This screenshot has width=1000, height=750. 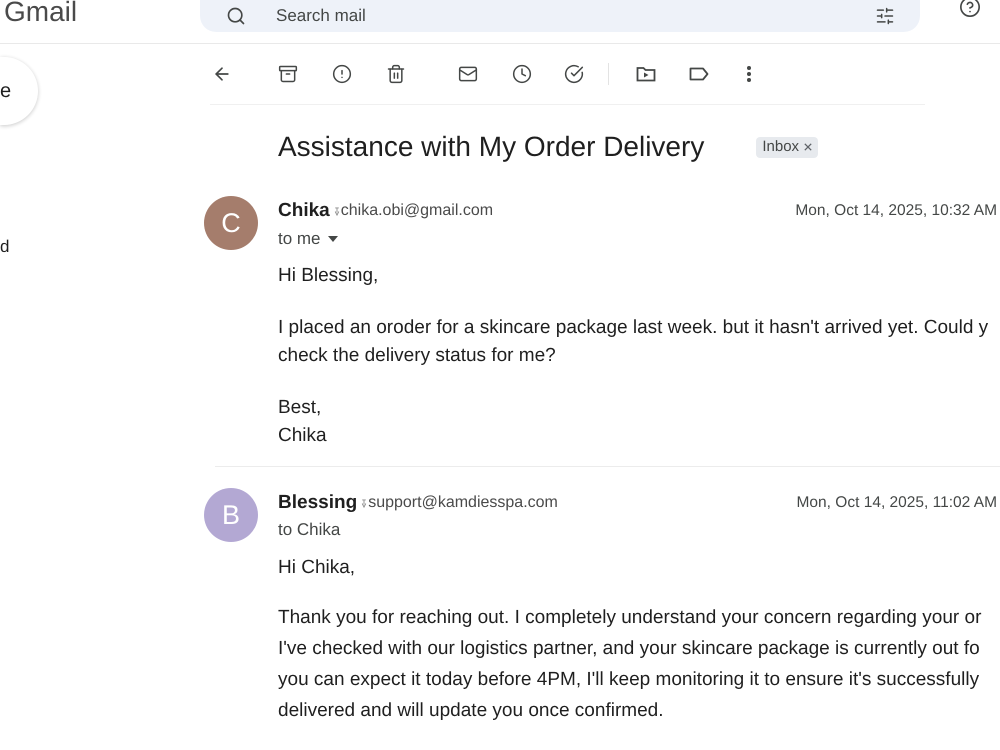 What do you see at coordinates (787, 147) in the screenshot?
I see `label-chip: Inbox` at bounding box center [787, 147].